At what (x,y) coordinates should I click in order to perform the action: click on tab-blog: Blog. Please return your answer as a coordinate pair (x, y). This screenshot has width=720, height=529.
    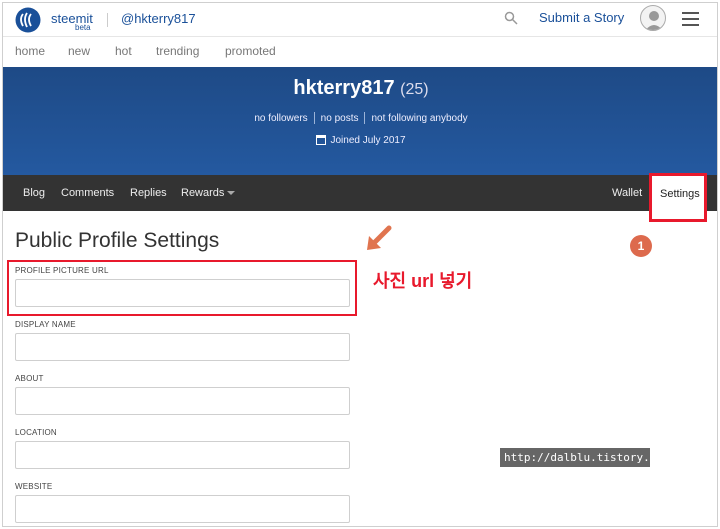
    Looking at the image, I should click on (34, 193).